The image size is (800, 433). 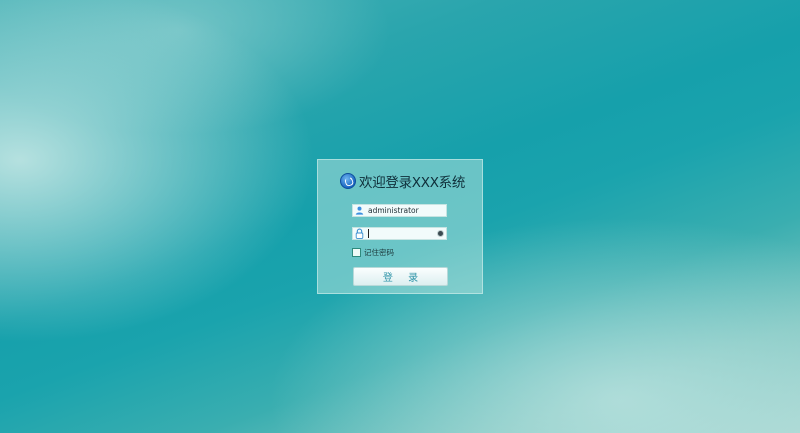 What do you see at coordinates (412, 183) in the screenshot?
I see `login-title: 欢迎登录XXX系统` at bounding box center [412, 183].